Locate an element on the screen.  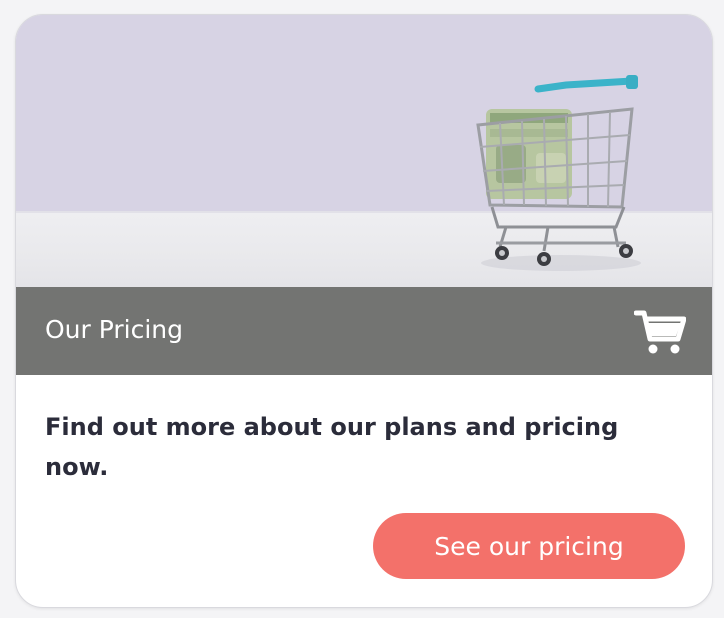
card-header: Our Pricing is located at coordinates (364, 331).